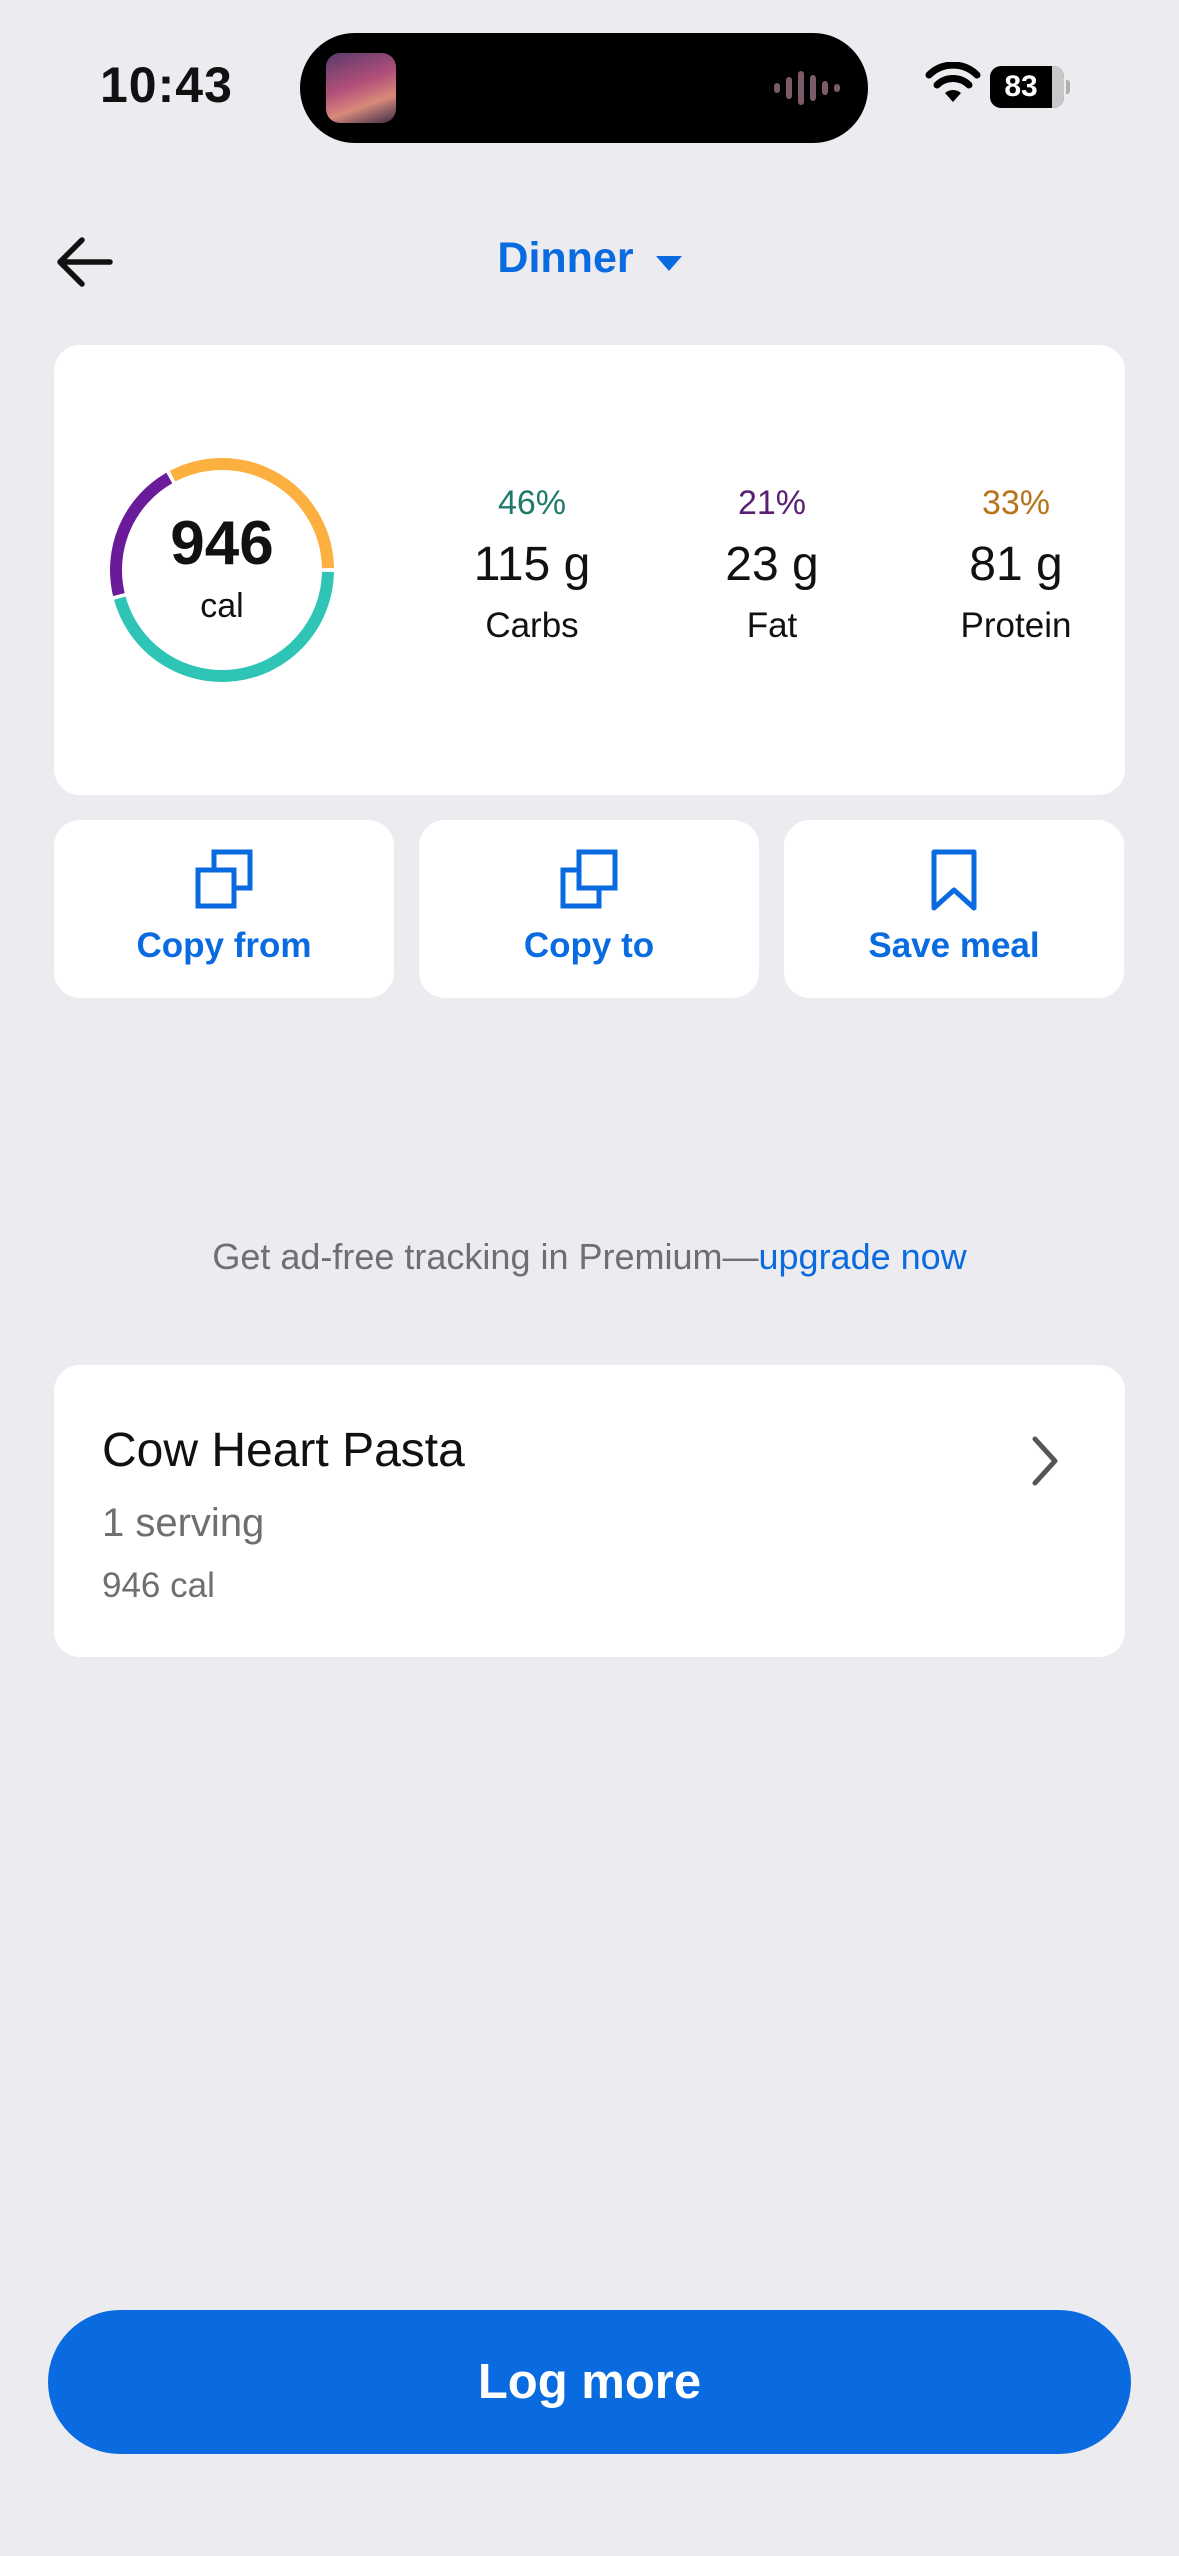 This screenshot has height=2556, width=1179. What do you see at coordinates (532, 503) in the screenshot?
I see `macro-percent: 46%` at bounding box center [532, 503].